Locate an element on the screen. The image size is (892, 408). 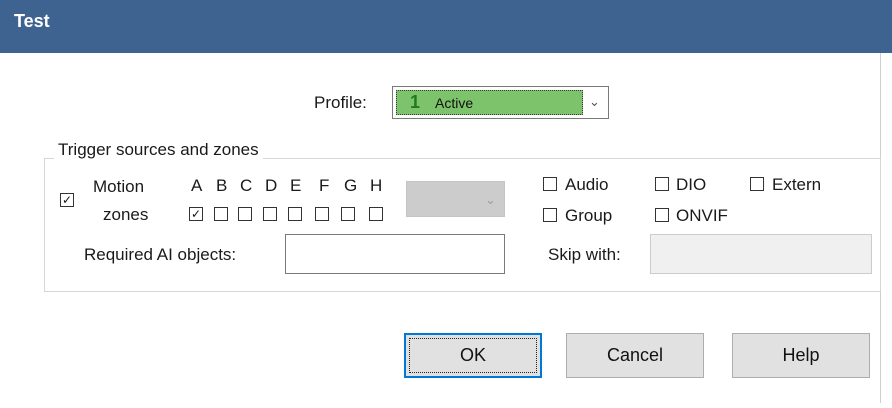
motion-zones-checkbox: ✓ is located at coordinates (67, 200).